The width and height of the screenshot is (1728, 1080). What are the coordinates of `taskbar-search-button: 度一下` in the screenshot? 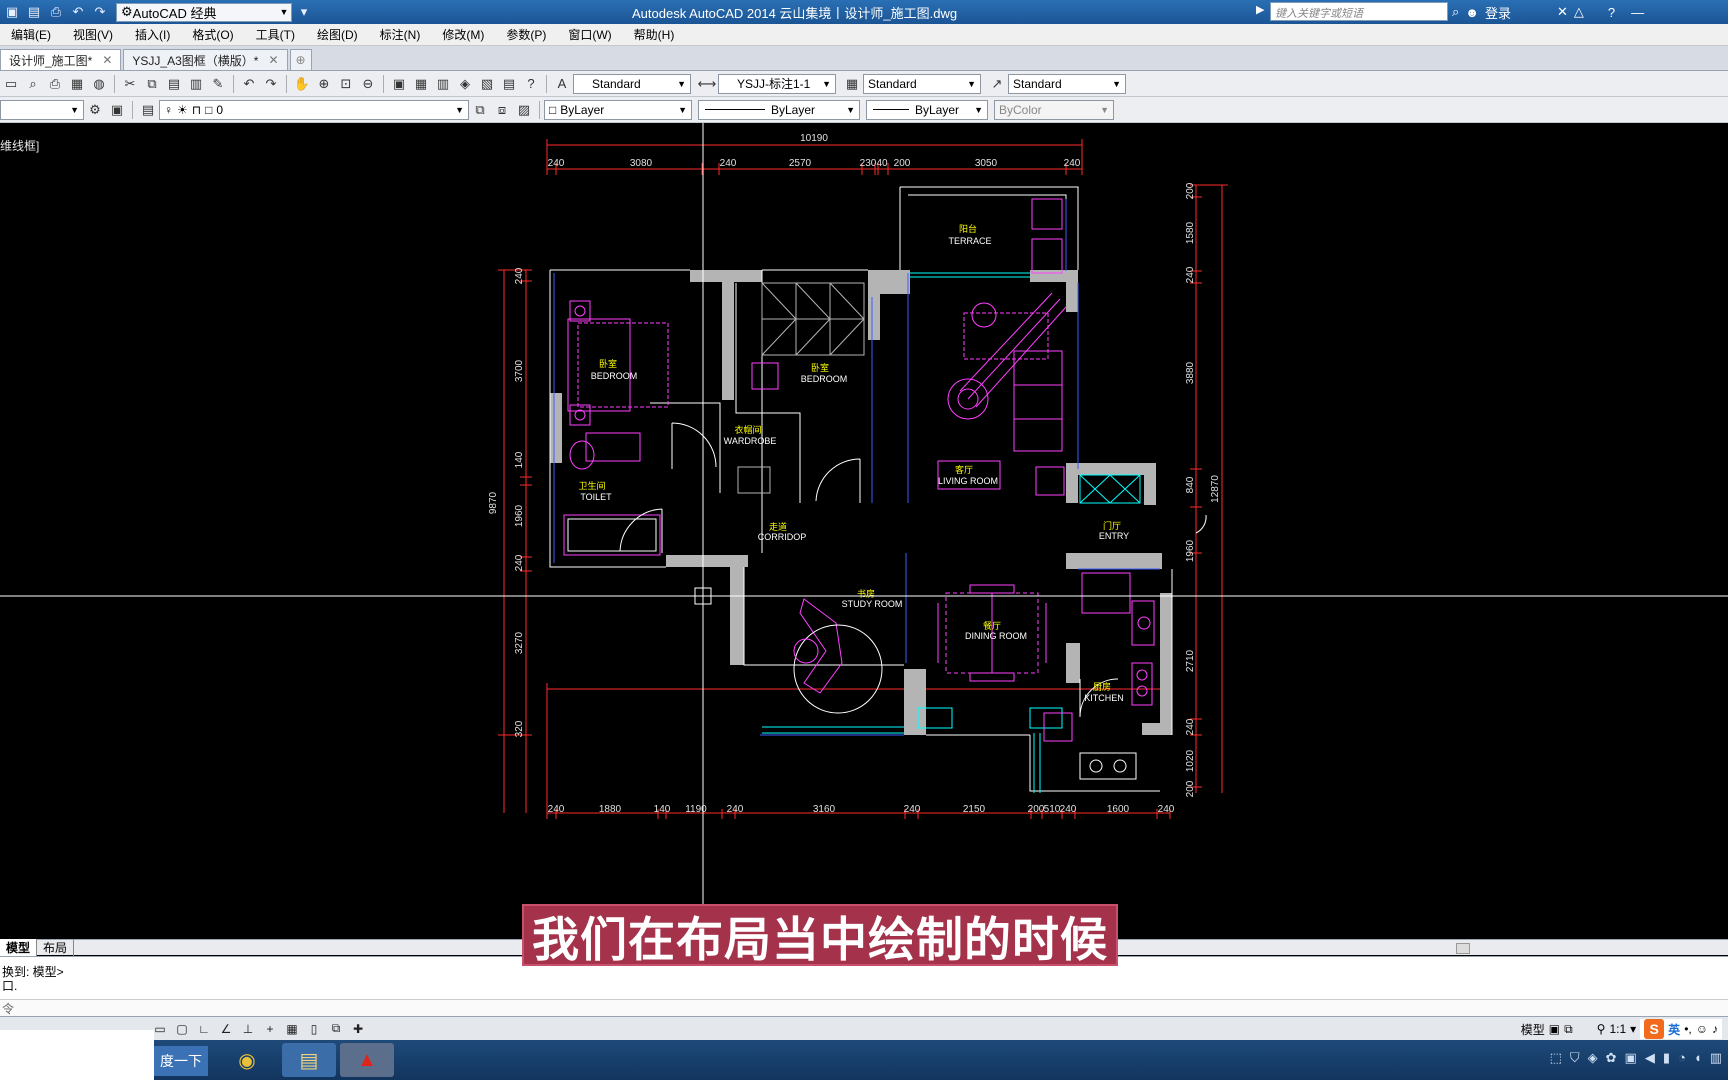 It's located at (181, 1061).